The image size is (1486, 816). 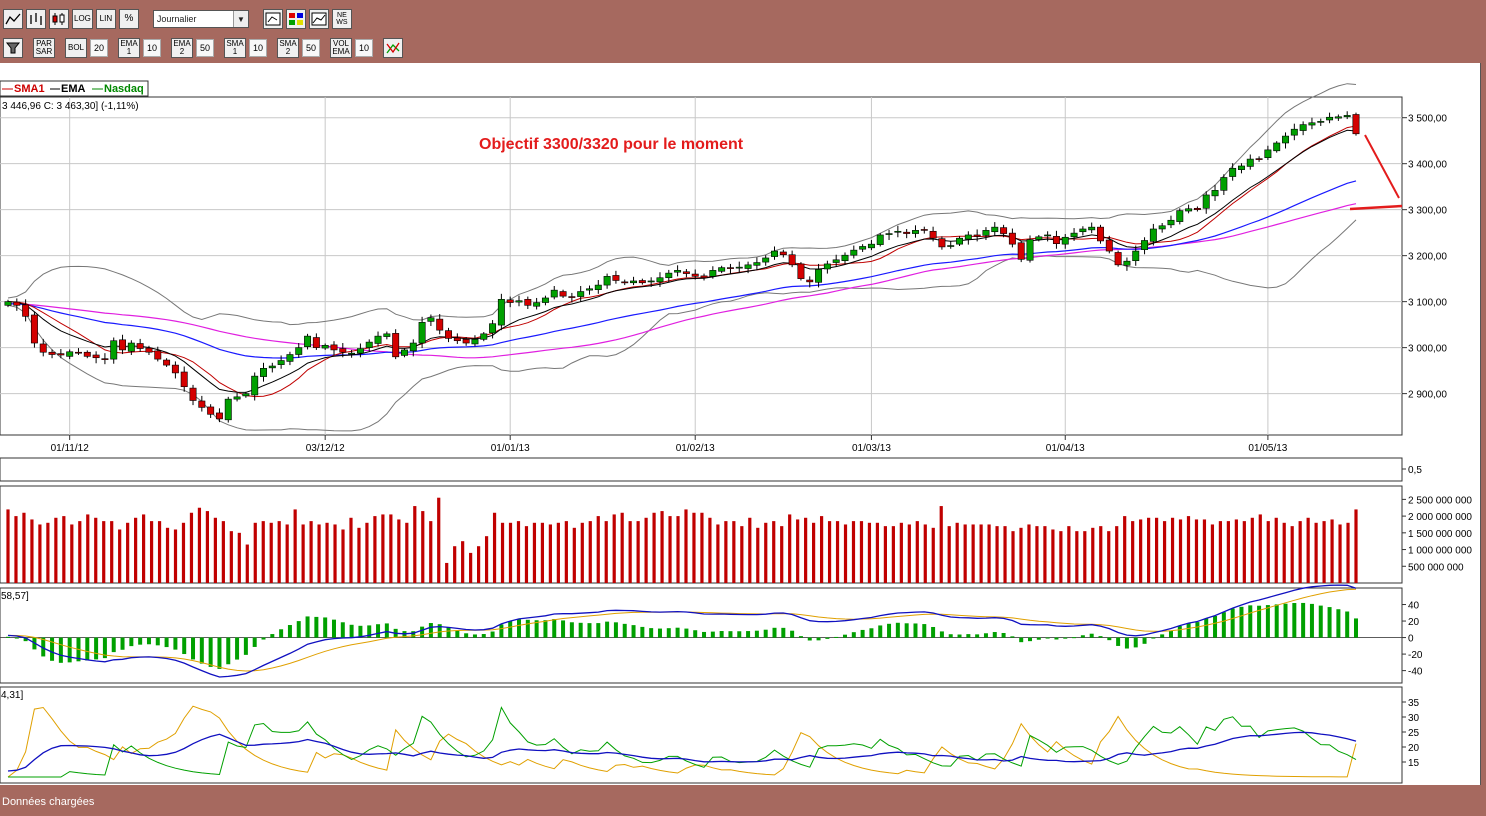 What do you see at coordinates (82, 19) in the screenshot?
I see `log-scale-button: LOG` at bounding box center [82, 19].